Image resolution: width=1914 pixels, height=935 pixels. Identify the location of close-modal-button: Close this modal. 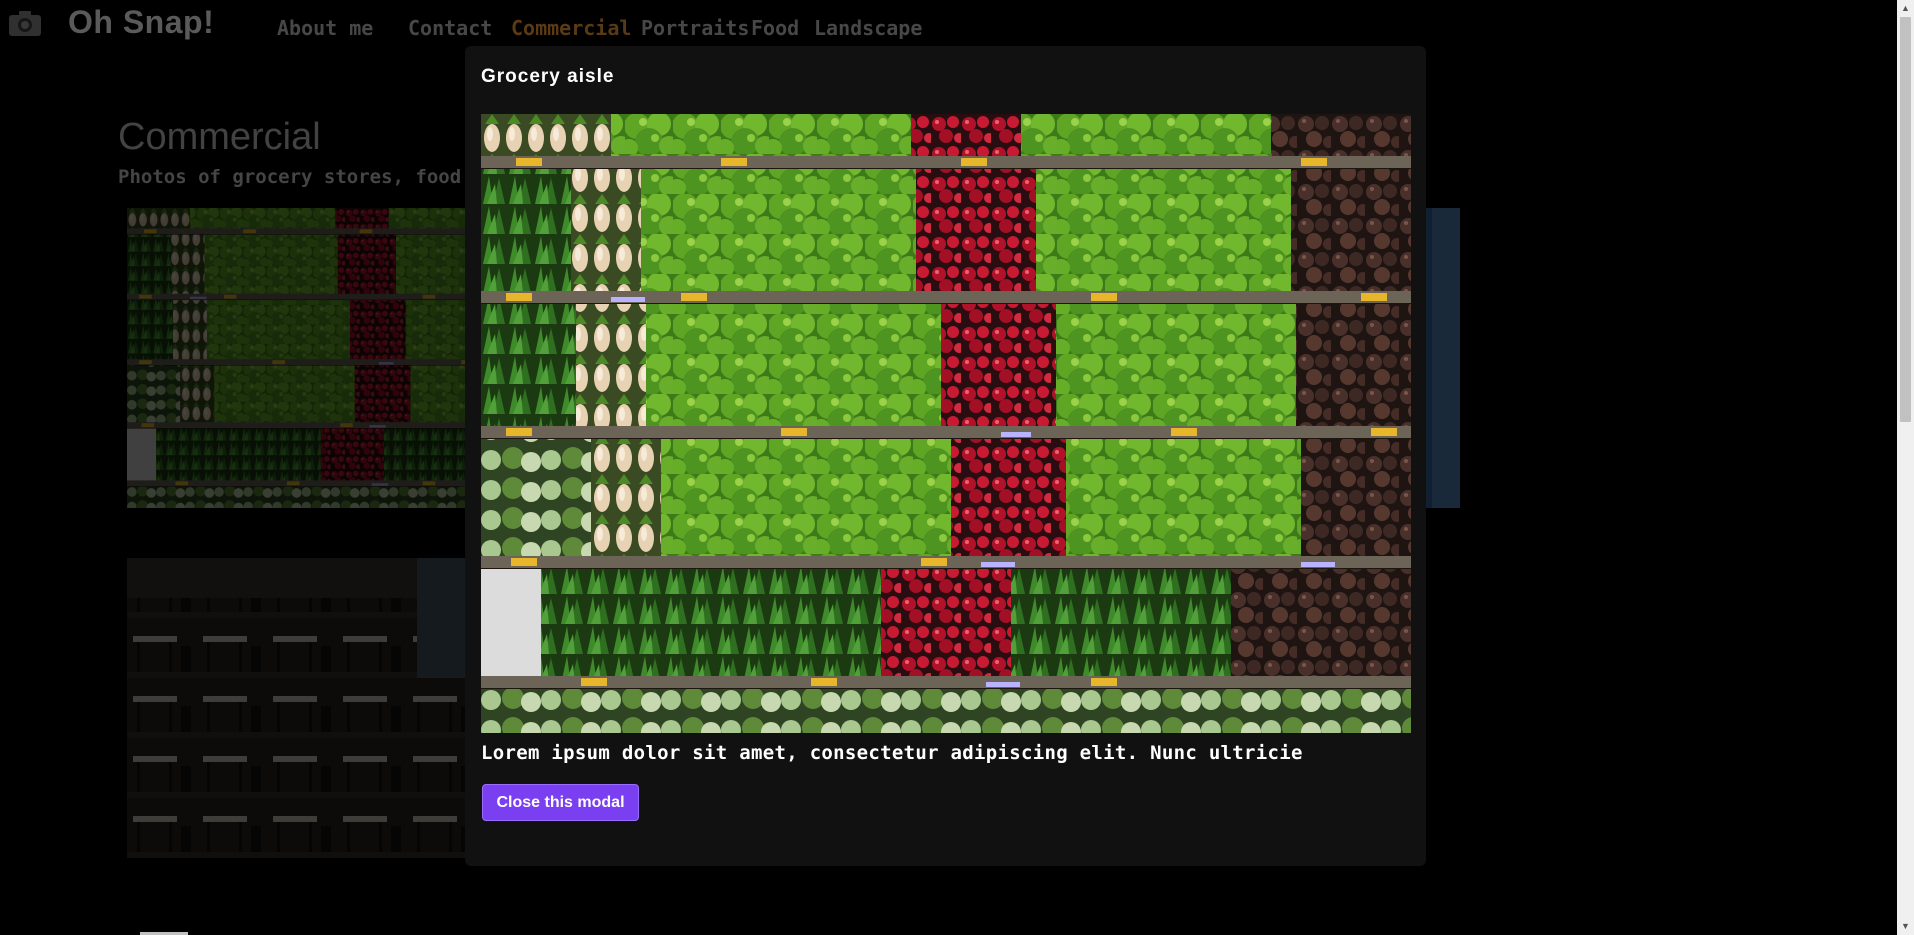
(560, 802).